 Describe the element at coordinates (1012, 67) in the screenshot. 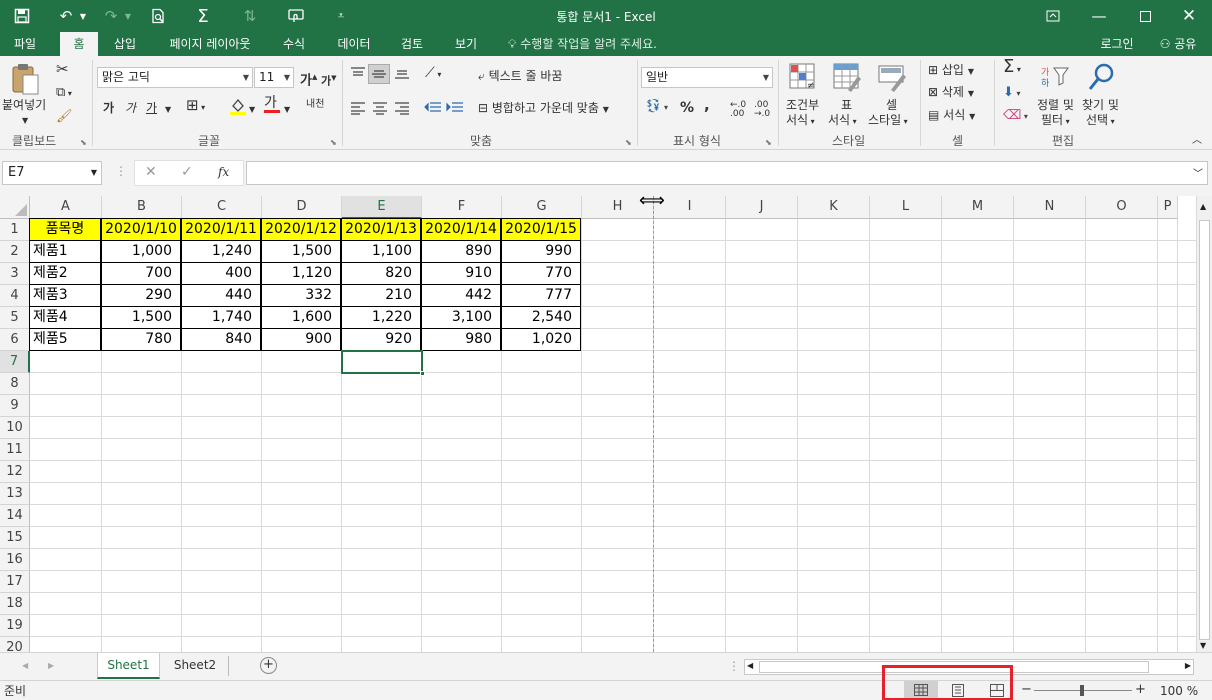

I see `autosum-icon: Σ ▾` at that location.